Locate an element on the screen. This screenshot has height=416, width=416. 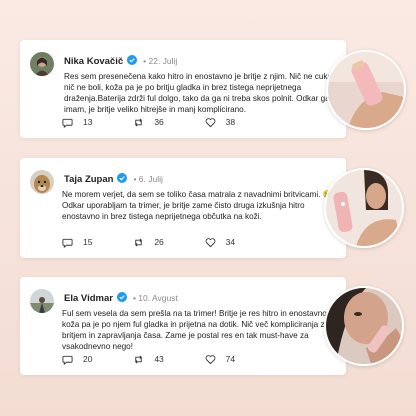
repost-button: 26 is located at coordinates (168, 242).